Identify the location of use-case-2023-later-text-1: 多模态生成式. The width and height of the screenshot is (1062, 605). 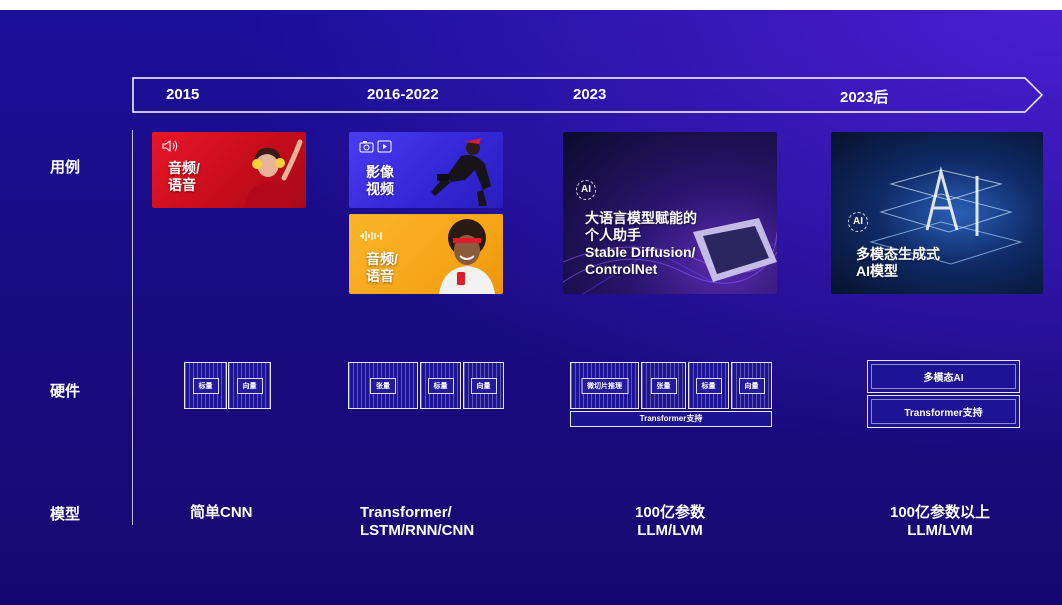
(898, 254).